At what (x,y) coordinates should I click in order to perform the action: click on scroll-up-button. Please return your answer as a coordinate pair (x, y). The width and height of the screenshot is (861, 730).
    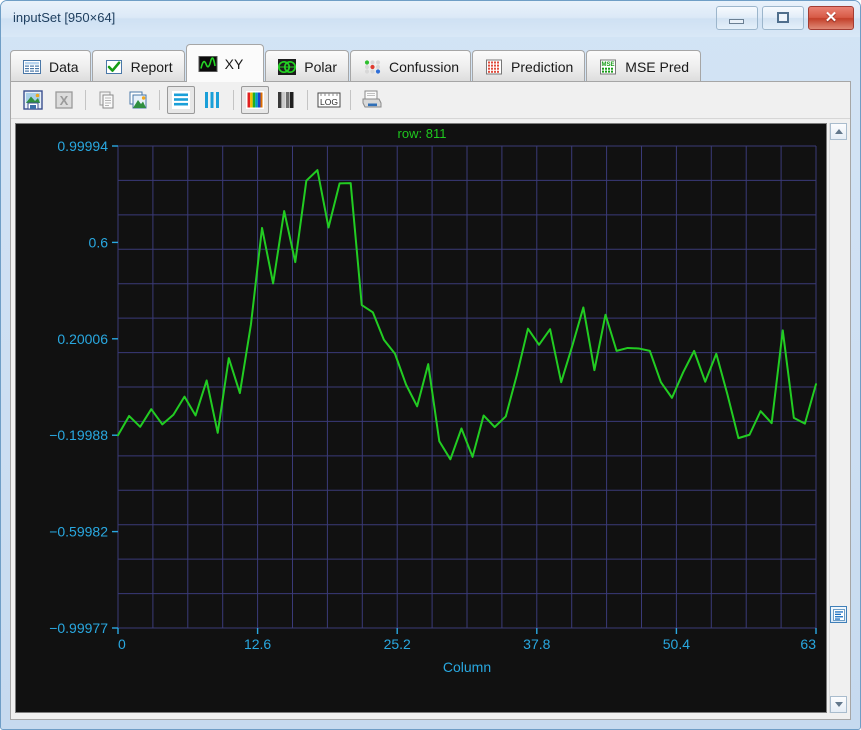
    Looking at the image, I should click on (838, 131).